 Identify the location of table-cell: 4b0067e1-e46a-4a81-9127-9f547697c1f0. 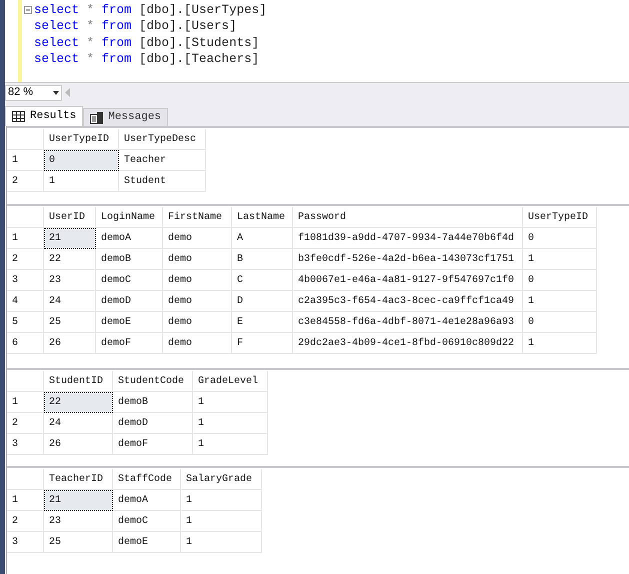
(408, 280).